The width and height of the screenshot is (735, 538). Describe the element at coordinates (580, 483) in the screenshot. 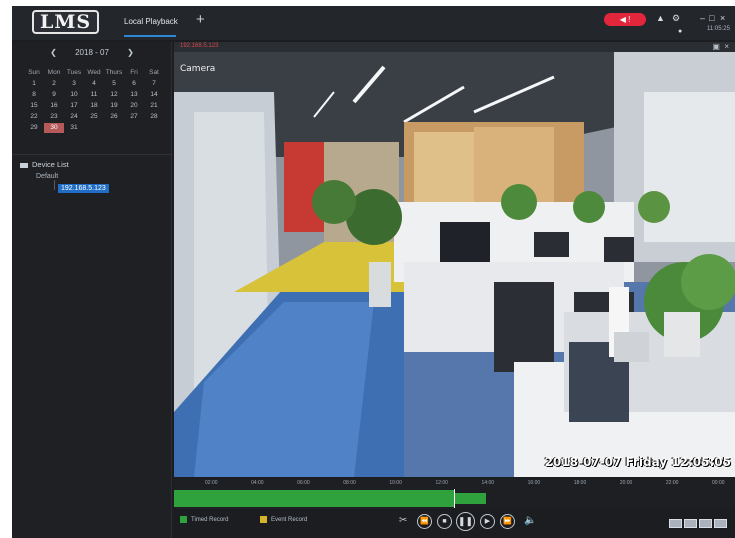

I see `timeline-tick-label: 18:00` at that location.